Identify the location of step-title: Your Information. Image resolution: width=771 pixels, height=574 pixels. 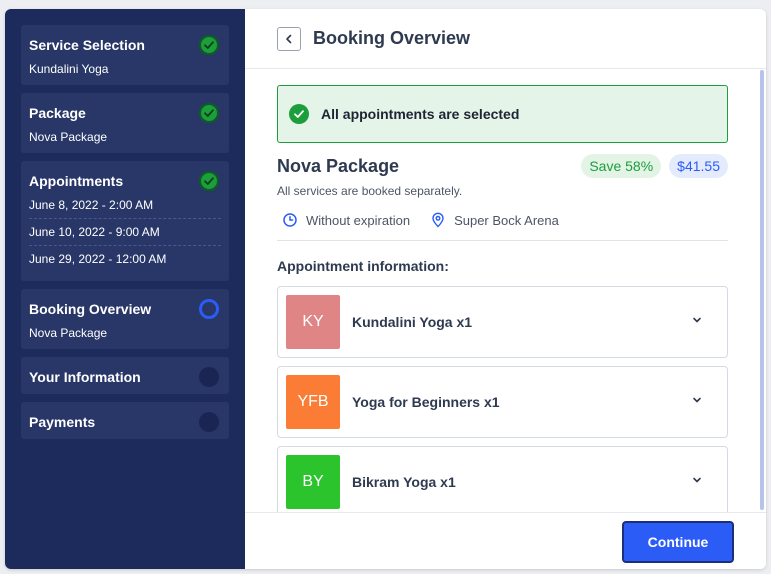
(85, 377).